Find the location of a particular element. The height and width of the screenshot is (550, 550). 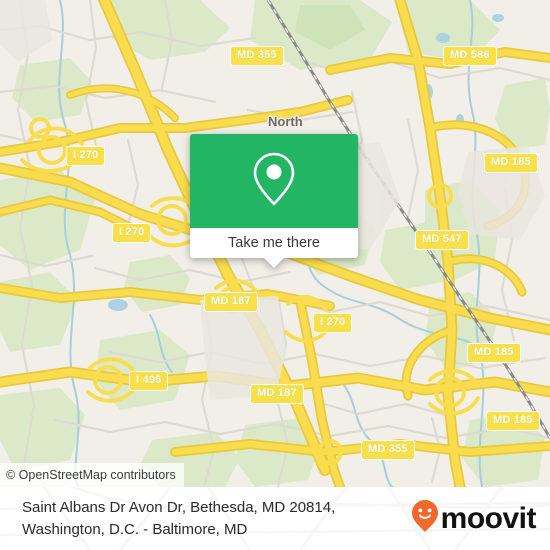

moovit-smiley-pin-icon is located at coordinates (425, 518).